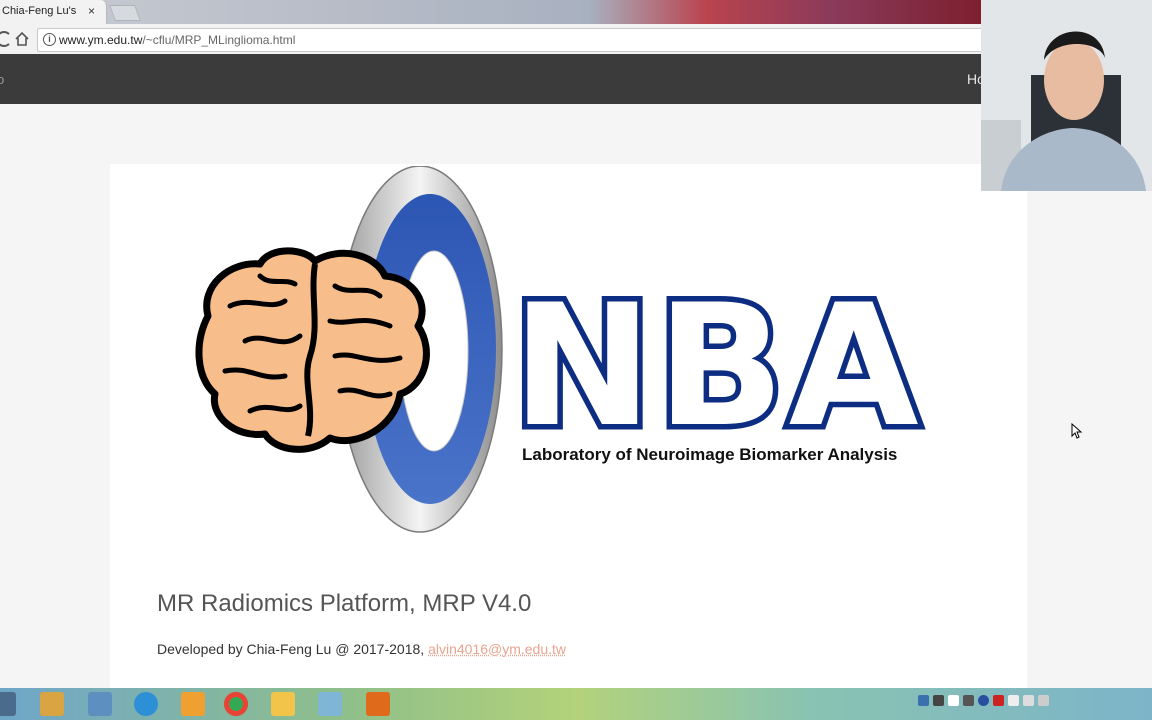 The height and width of the screenshot is (720, 1152). Describe the element at coordinates (291, 649) in the screenshot. I see `credit-text: Developed by Chia-Feng Lu @ 2017-2018,` at that location.